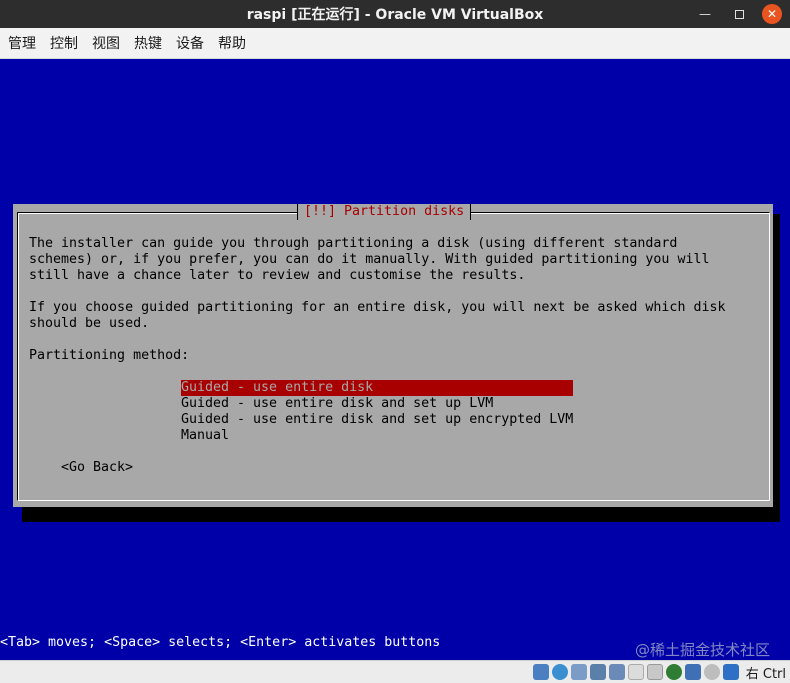 Image resolution: width=790 pixels, height=683 pixels. I want to click on optical-drive-icon, so click(559, 672).